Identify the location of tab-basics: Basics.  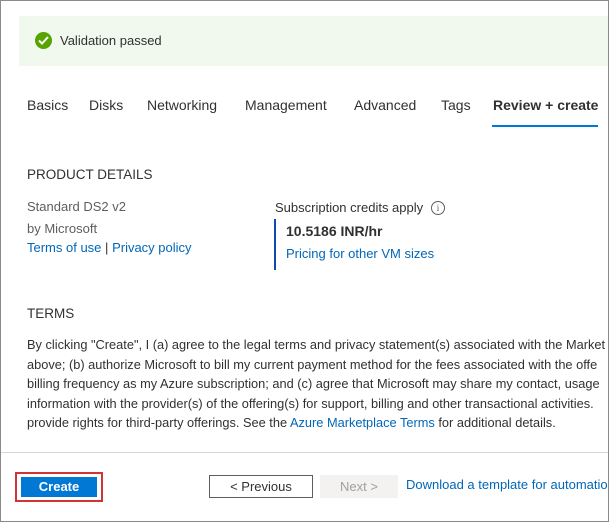
(47, 105).